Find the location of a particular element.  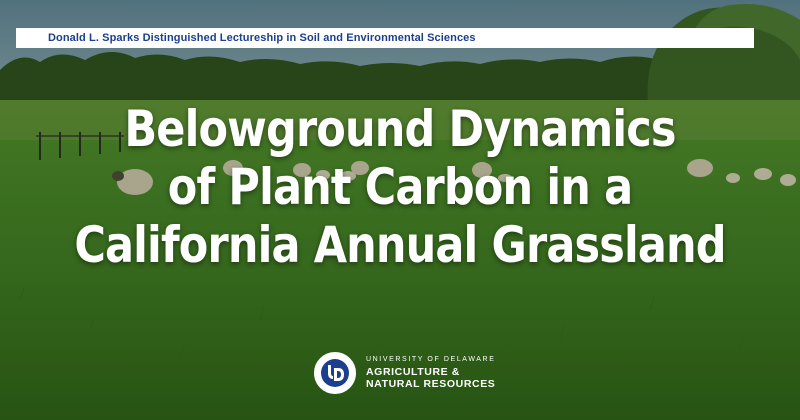

logo-department-line-2: NATURAL RESOURCES is located at coordinates (431, 384).